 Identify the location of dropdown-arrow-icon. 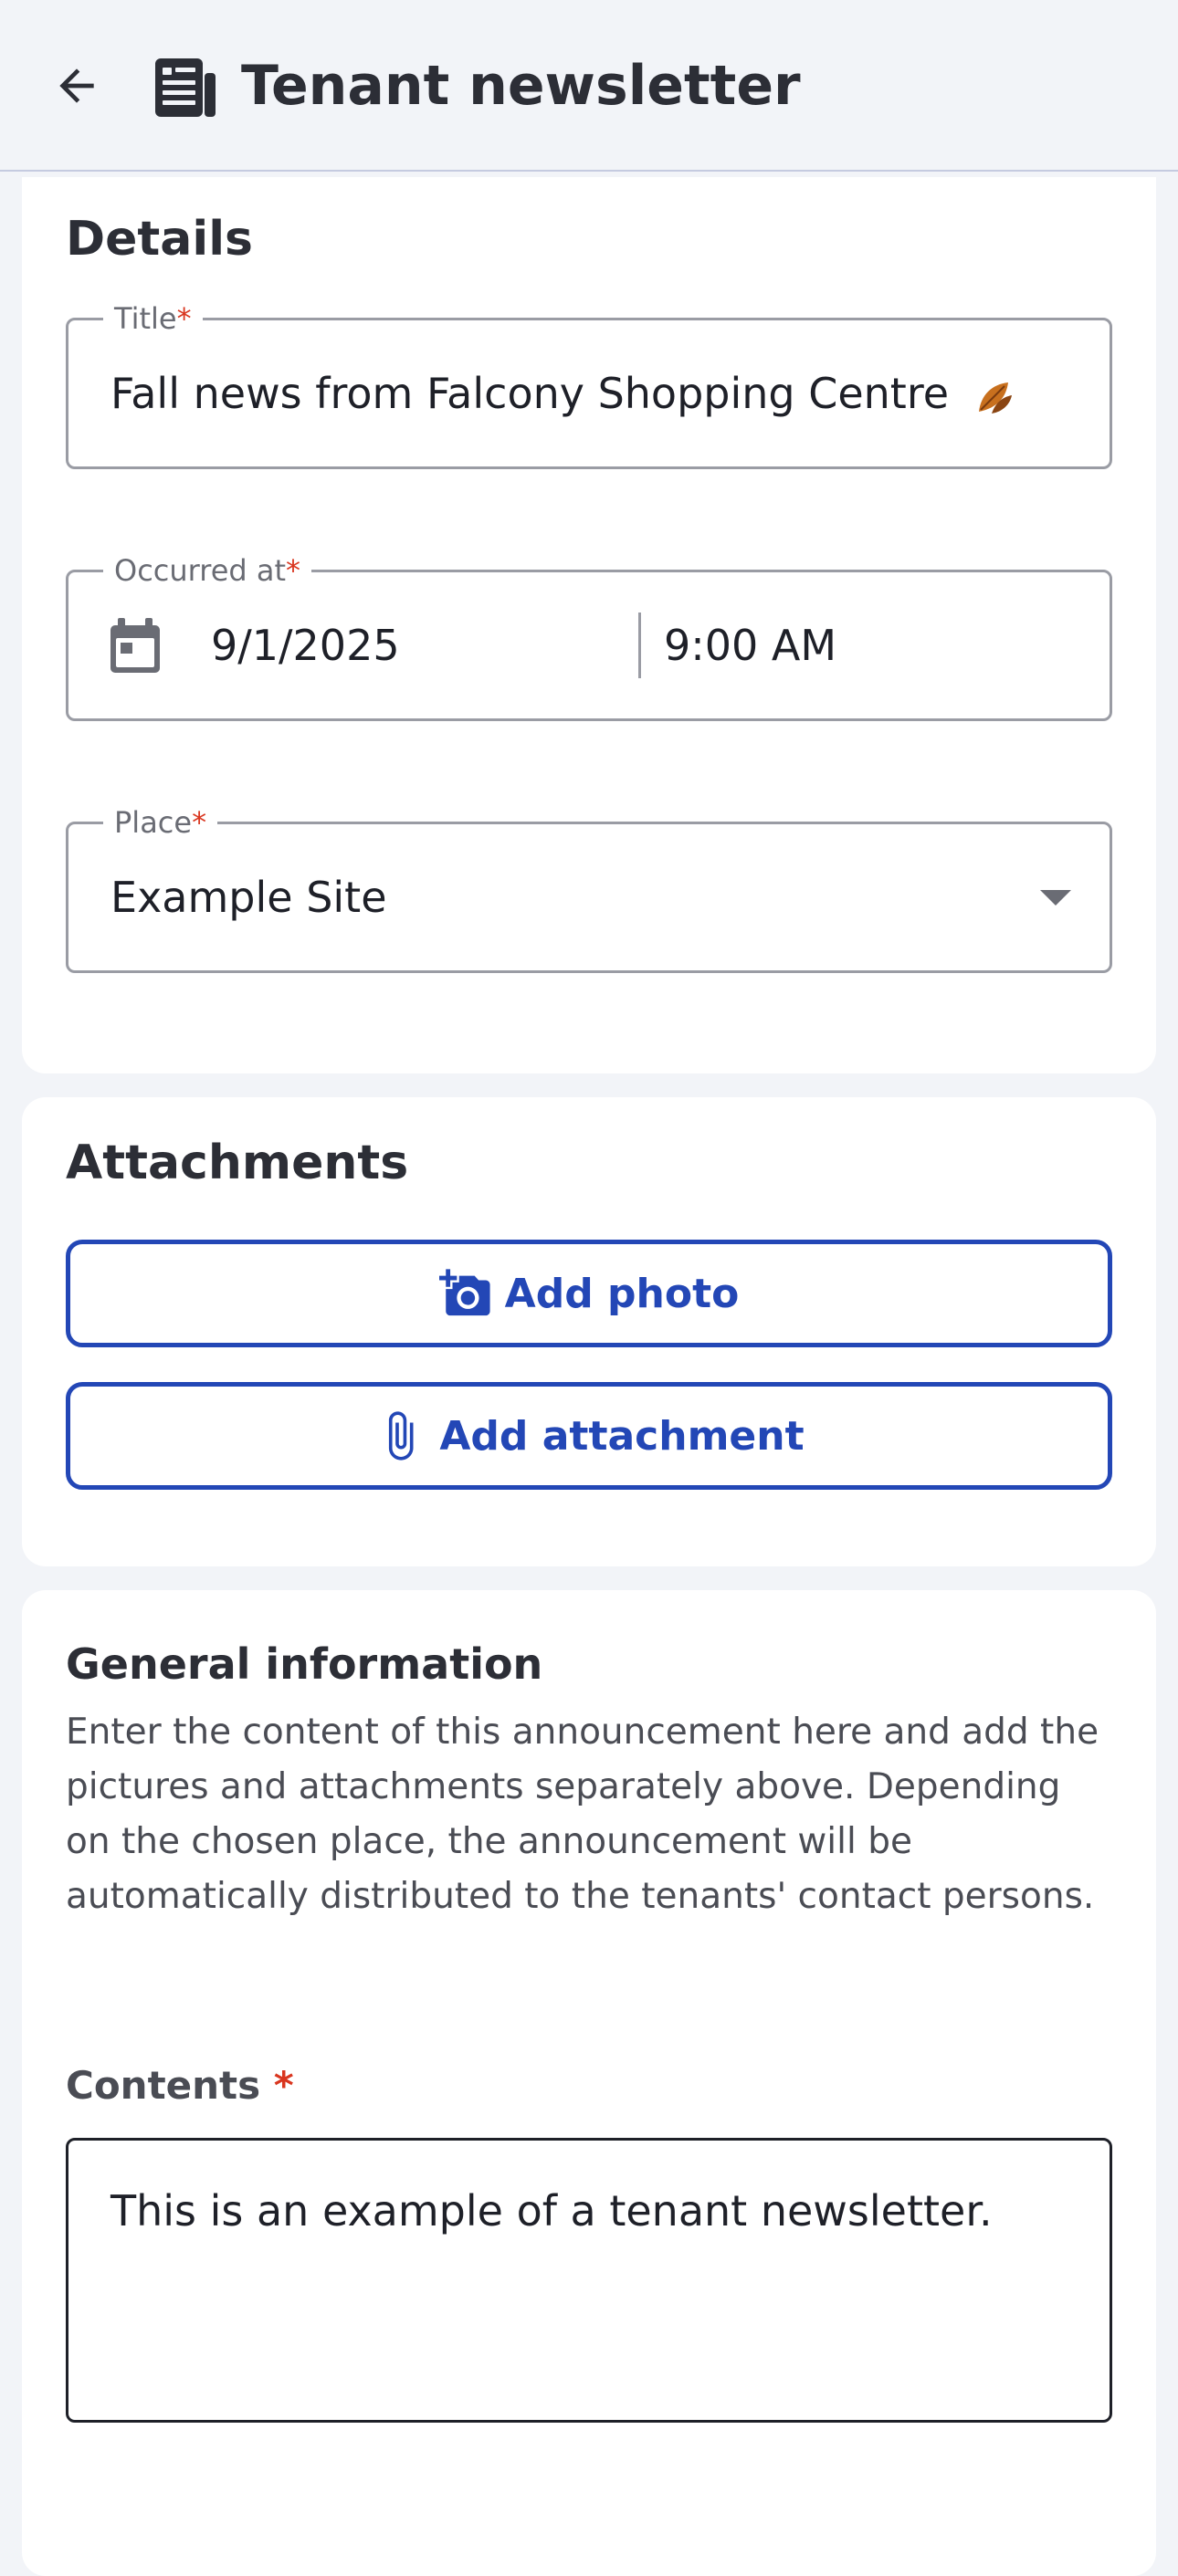
(1055, 898).